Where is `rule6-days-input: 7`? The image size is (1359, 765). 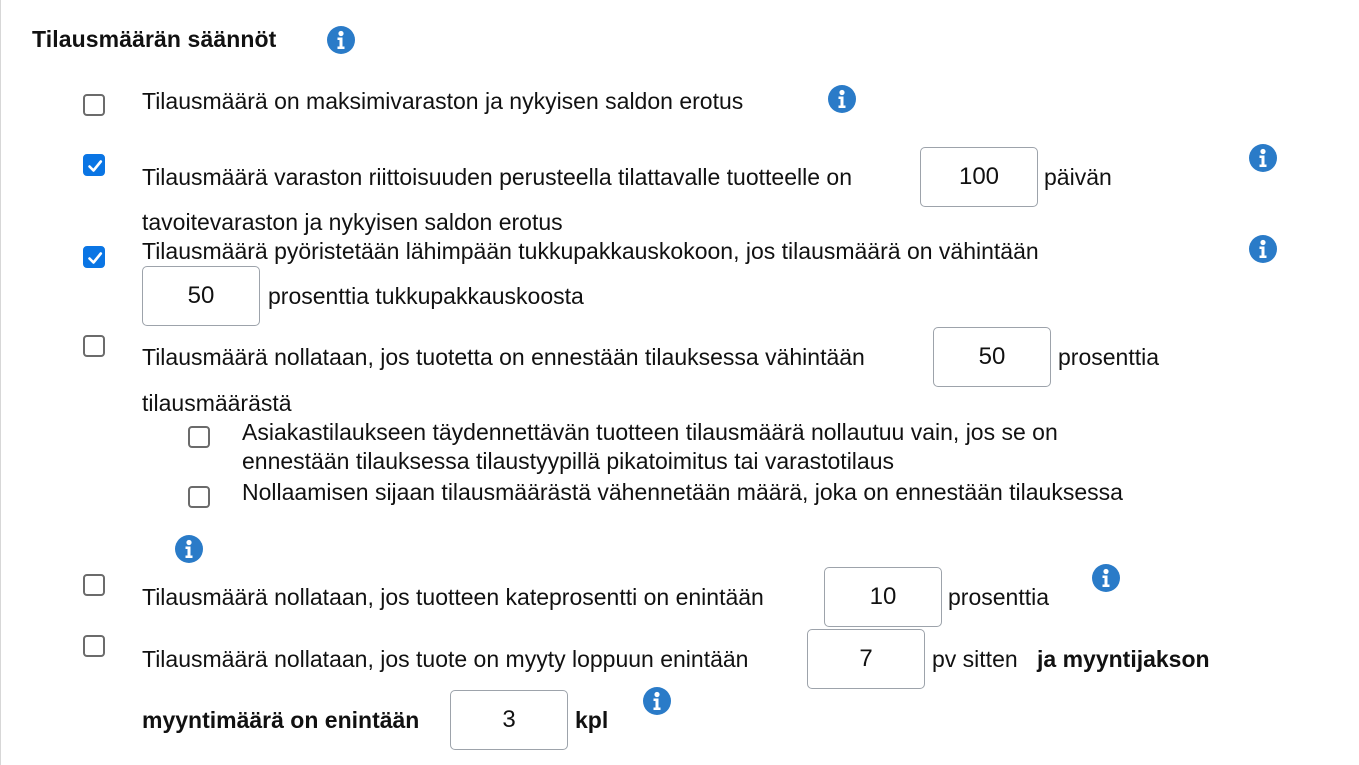
rule6-days-input: 7 is located at coordinates (866, 659).